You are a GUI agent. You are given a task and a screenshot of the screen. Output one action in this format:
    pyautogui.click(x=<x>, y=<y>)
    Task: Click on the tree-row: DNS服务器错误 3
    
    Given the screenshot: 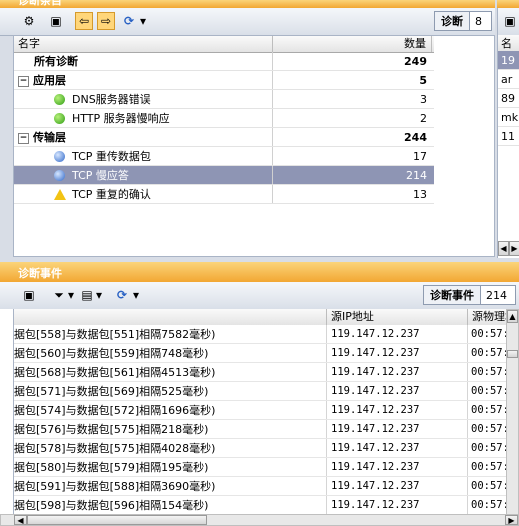 What is the action you would take?
    pyautogui.click(x=224, y=99)
    